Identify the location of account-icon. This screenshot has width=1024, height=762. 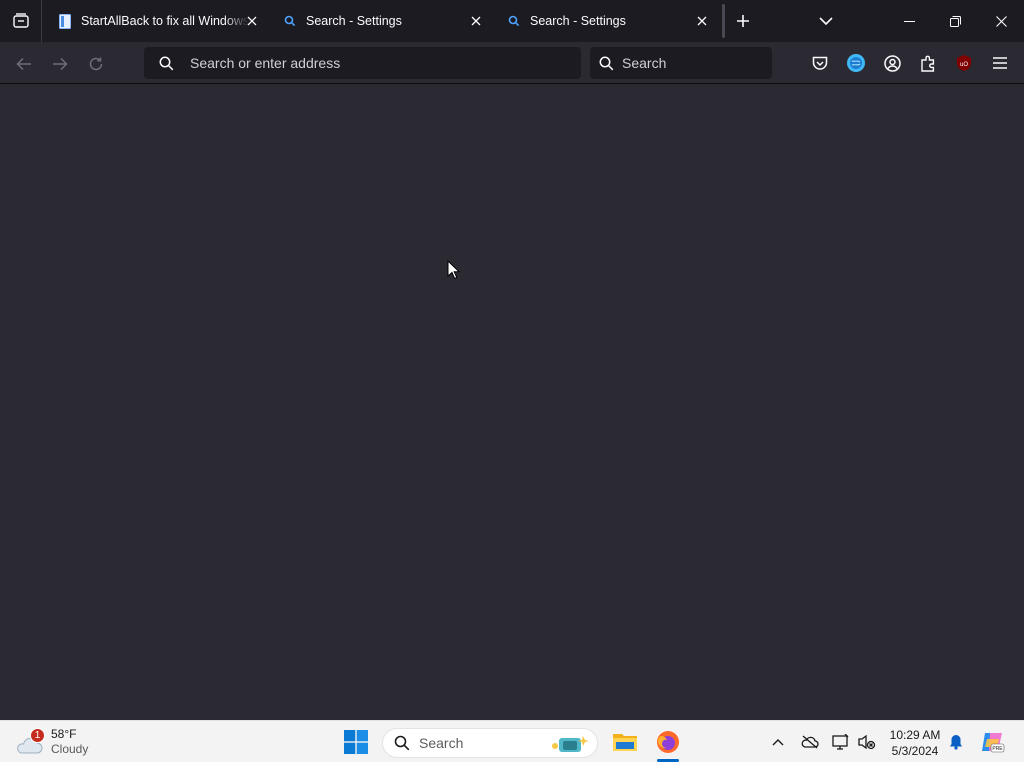
(892, 63).